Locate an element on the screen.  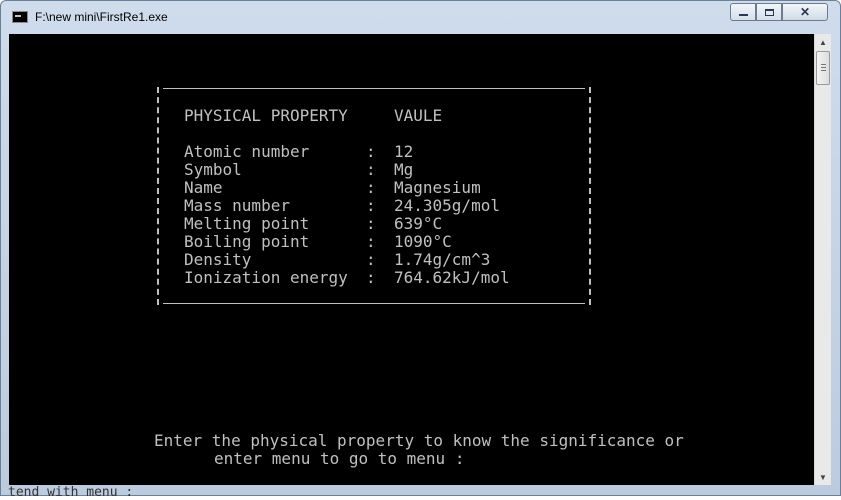
row-label: Boiling point is located at coordinates (247, 241).